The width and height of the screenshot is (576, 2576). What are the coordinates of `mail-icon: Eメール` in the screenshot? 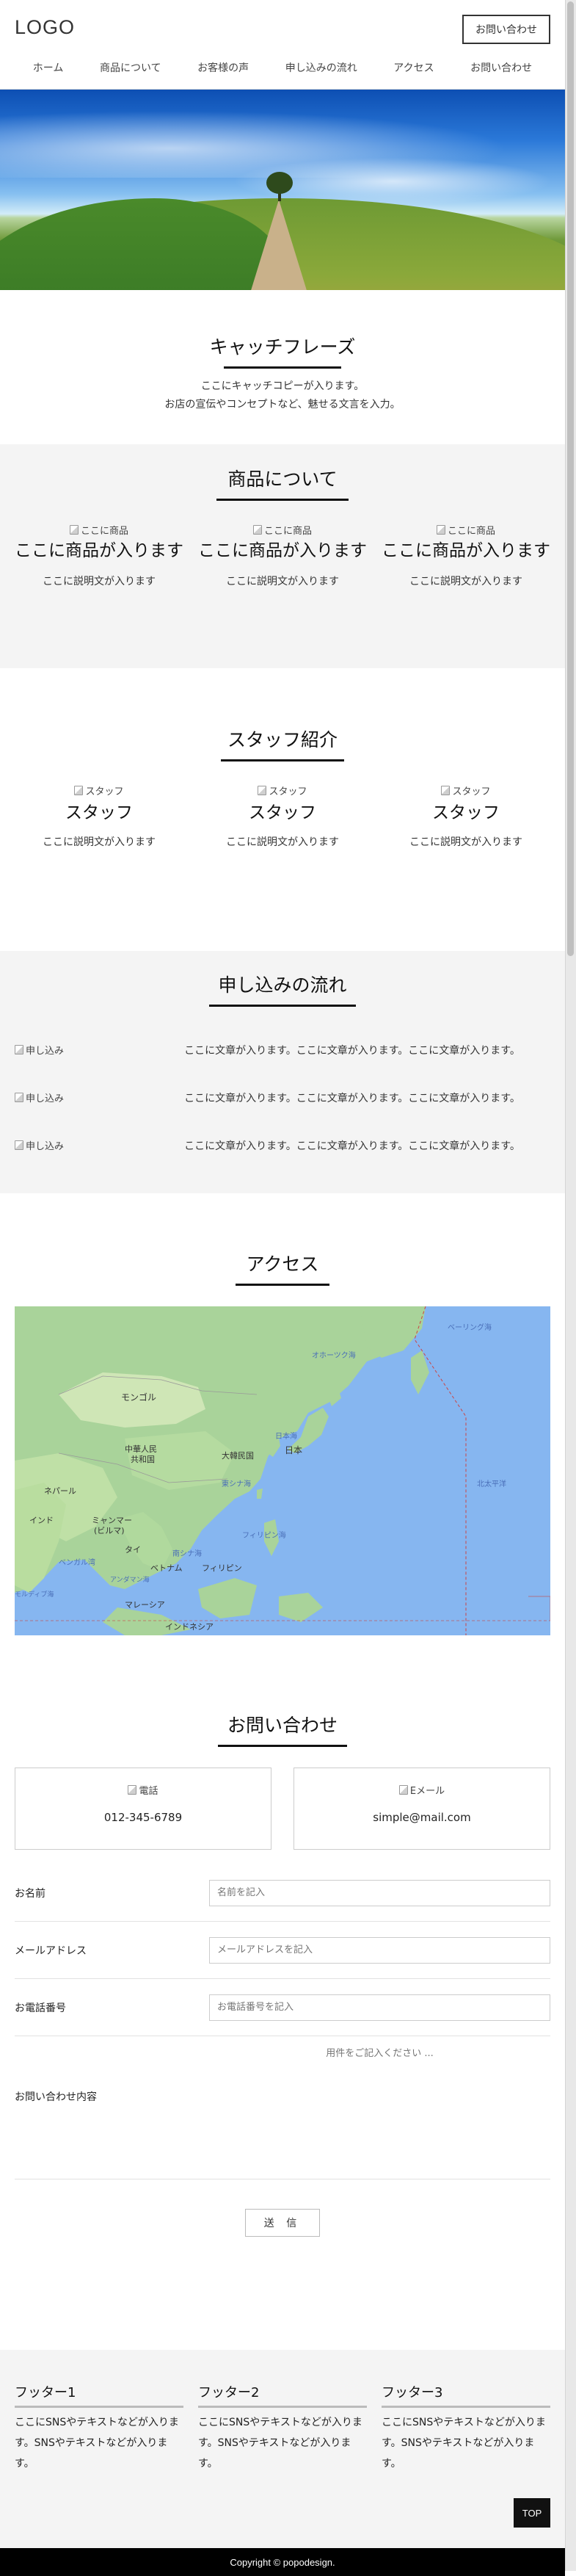 It's located at (421, 1790).